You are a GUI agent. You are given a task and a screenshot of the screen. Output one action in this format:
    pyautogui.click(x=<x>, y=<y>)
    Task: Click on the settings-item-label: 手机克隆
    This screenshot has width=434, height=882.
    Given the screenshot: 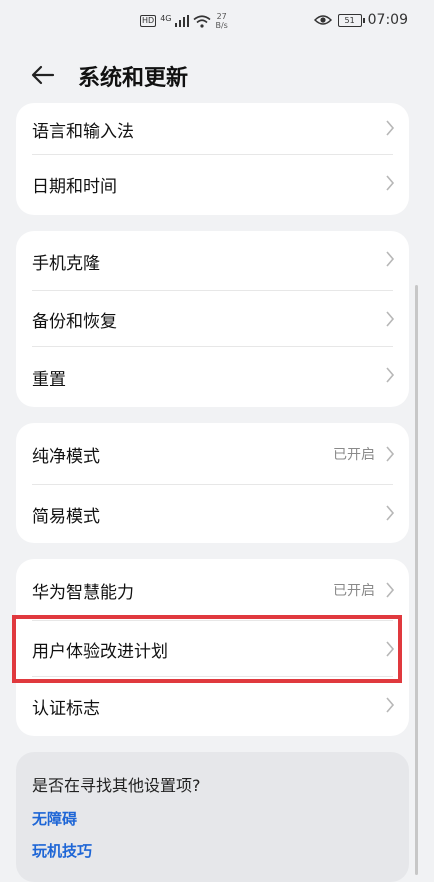 What is the action you would take?
    pyautogui.click(x=66, y=263)
    